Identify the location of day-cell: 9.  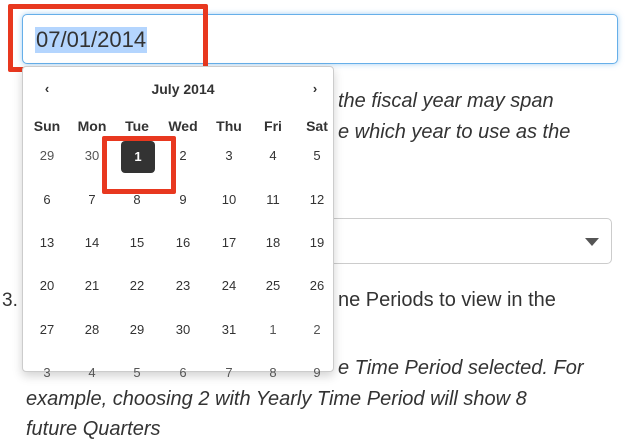
(317, 373).